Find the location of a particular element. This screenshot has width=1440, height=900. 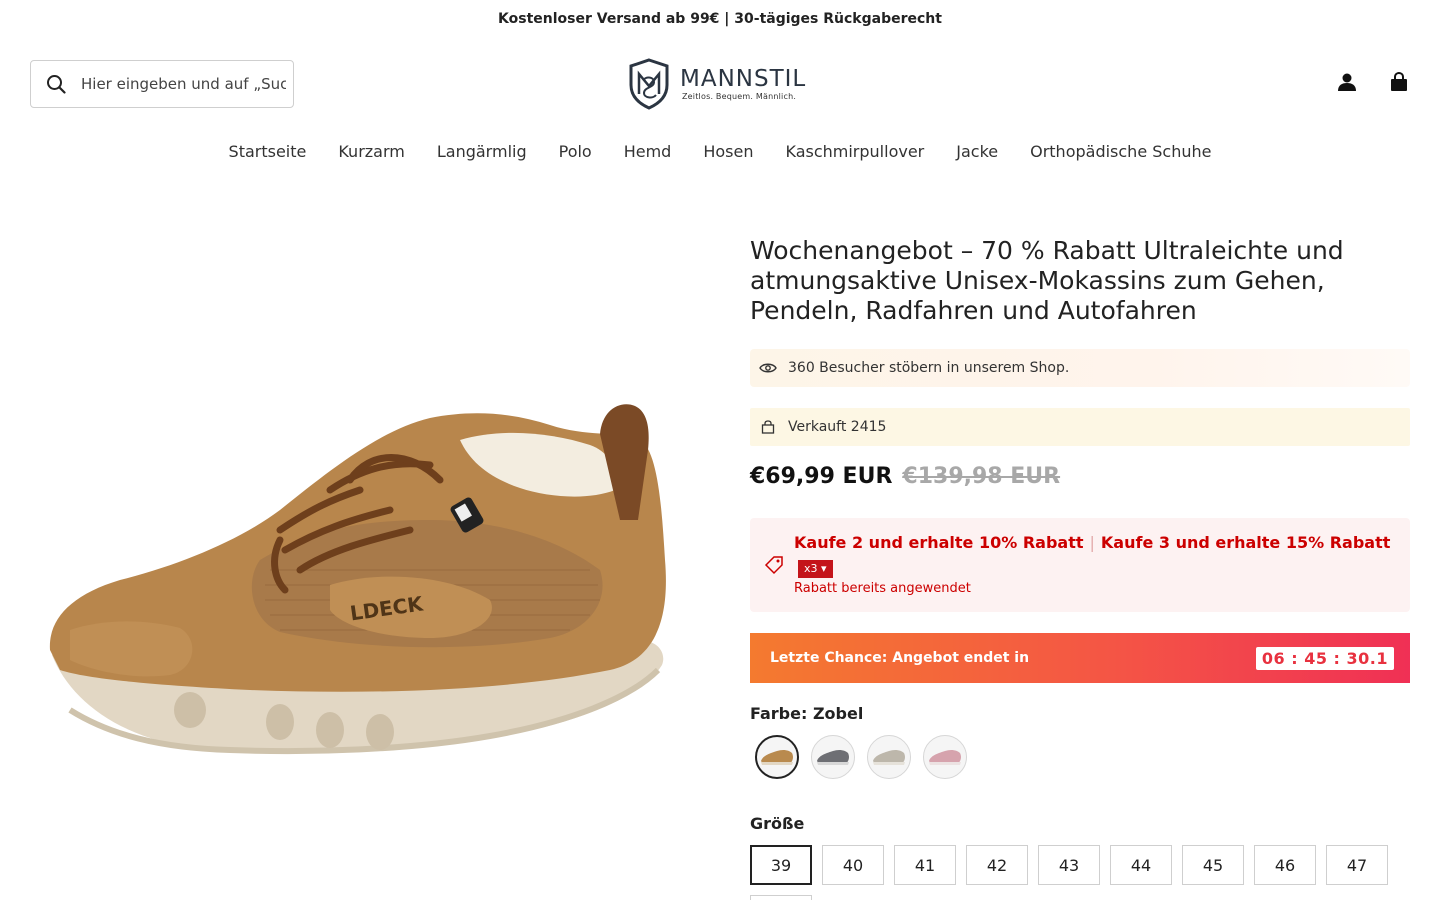

account-icon is located at coordinates (1347, 82).